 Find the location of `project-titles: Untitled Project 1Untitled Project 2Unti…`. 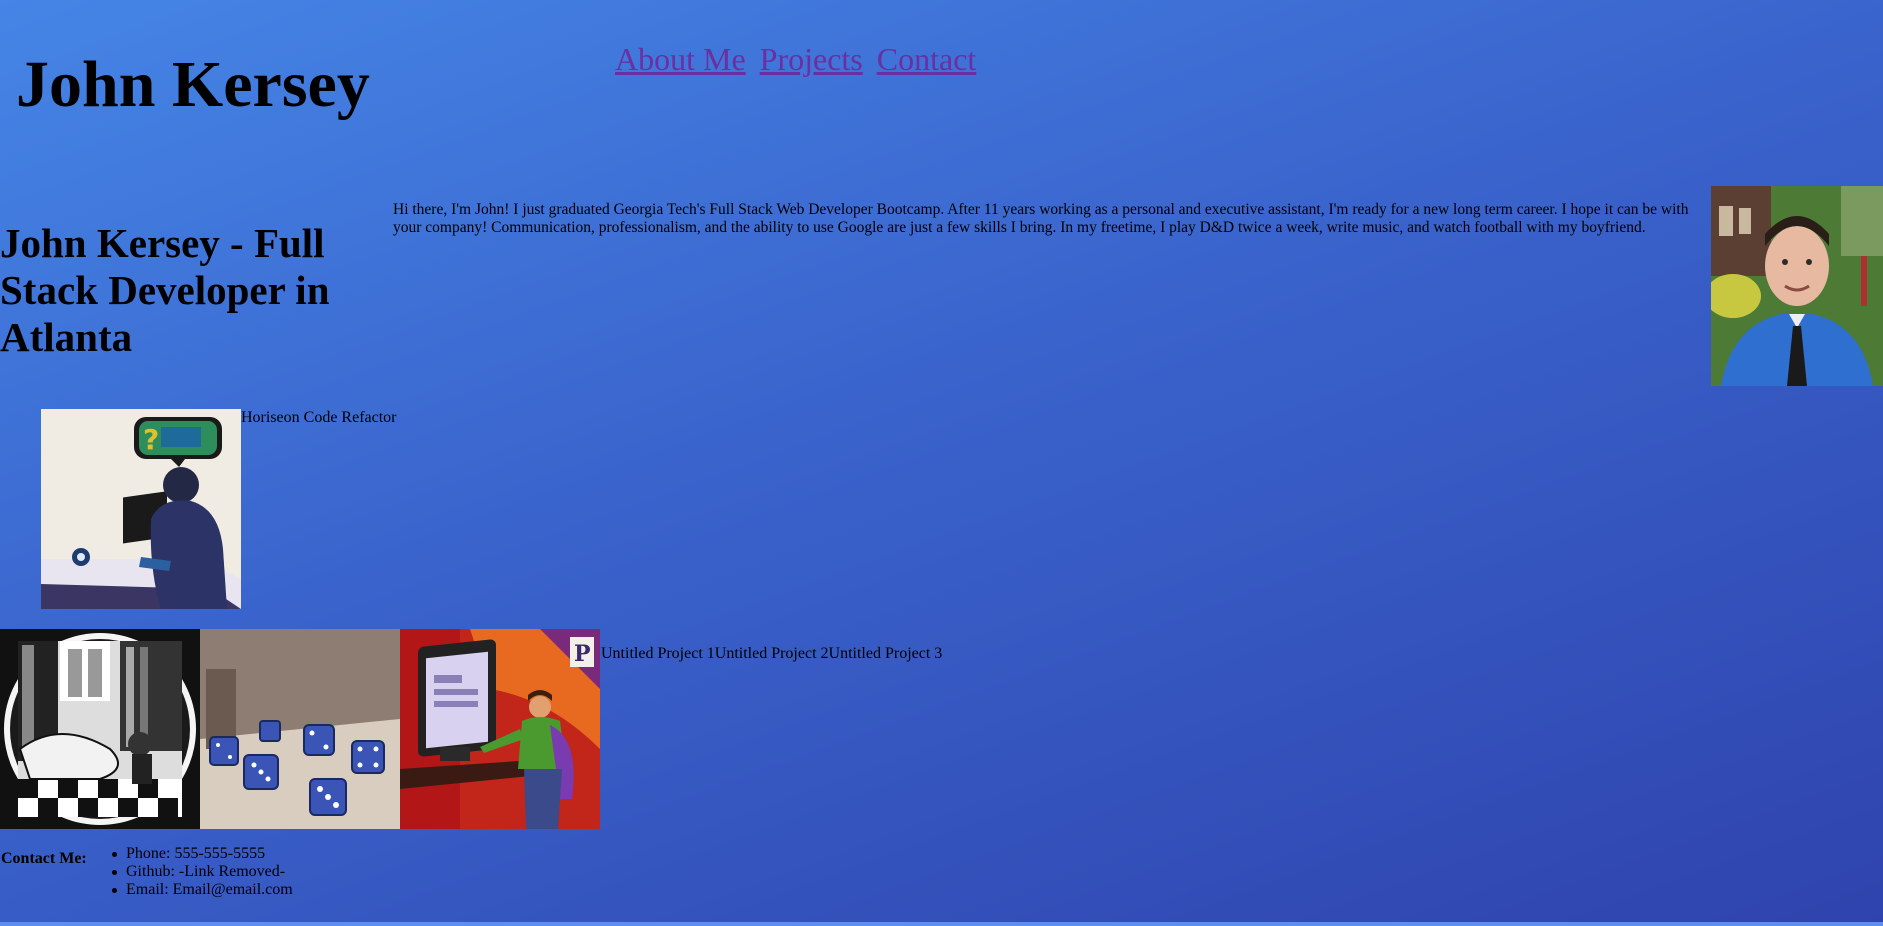

project-titles: Untitled Project 1Untitled Project 2Unti… is located at coordinates (771, 654).